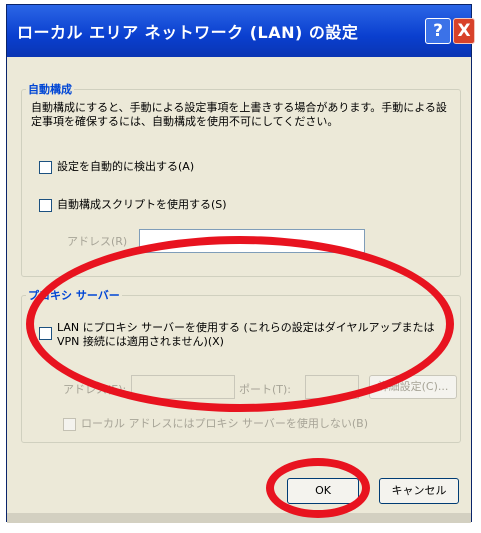  Describe the element at coordinates (225, 423) in the screenshot. I see `bypass-local-label: ローカル アドレスにはプロキシ サーバーを使用しない(B)` at that location.